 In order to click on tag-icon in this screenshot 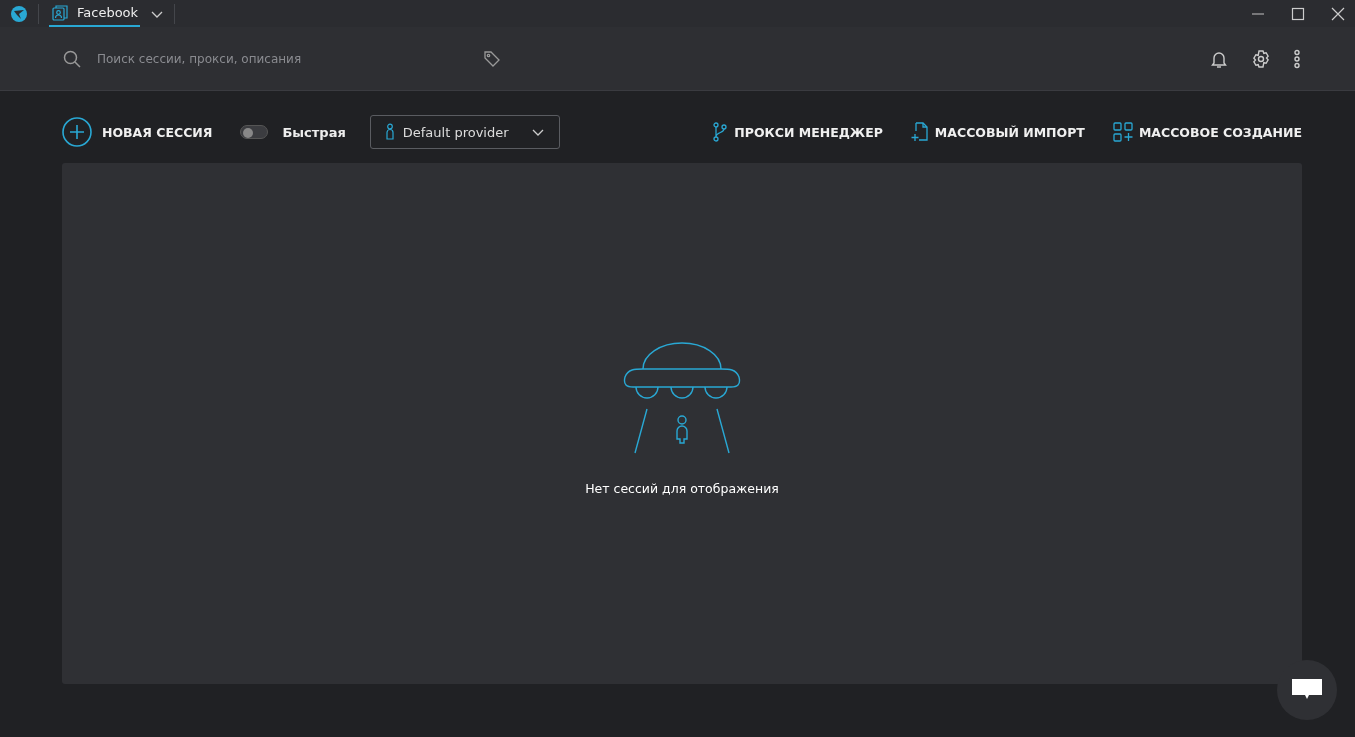, I will do `click(492, 58)`.